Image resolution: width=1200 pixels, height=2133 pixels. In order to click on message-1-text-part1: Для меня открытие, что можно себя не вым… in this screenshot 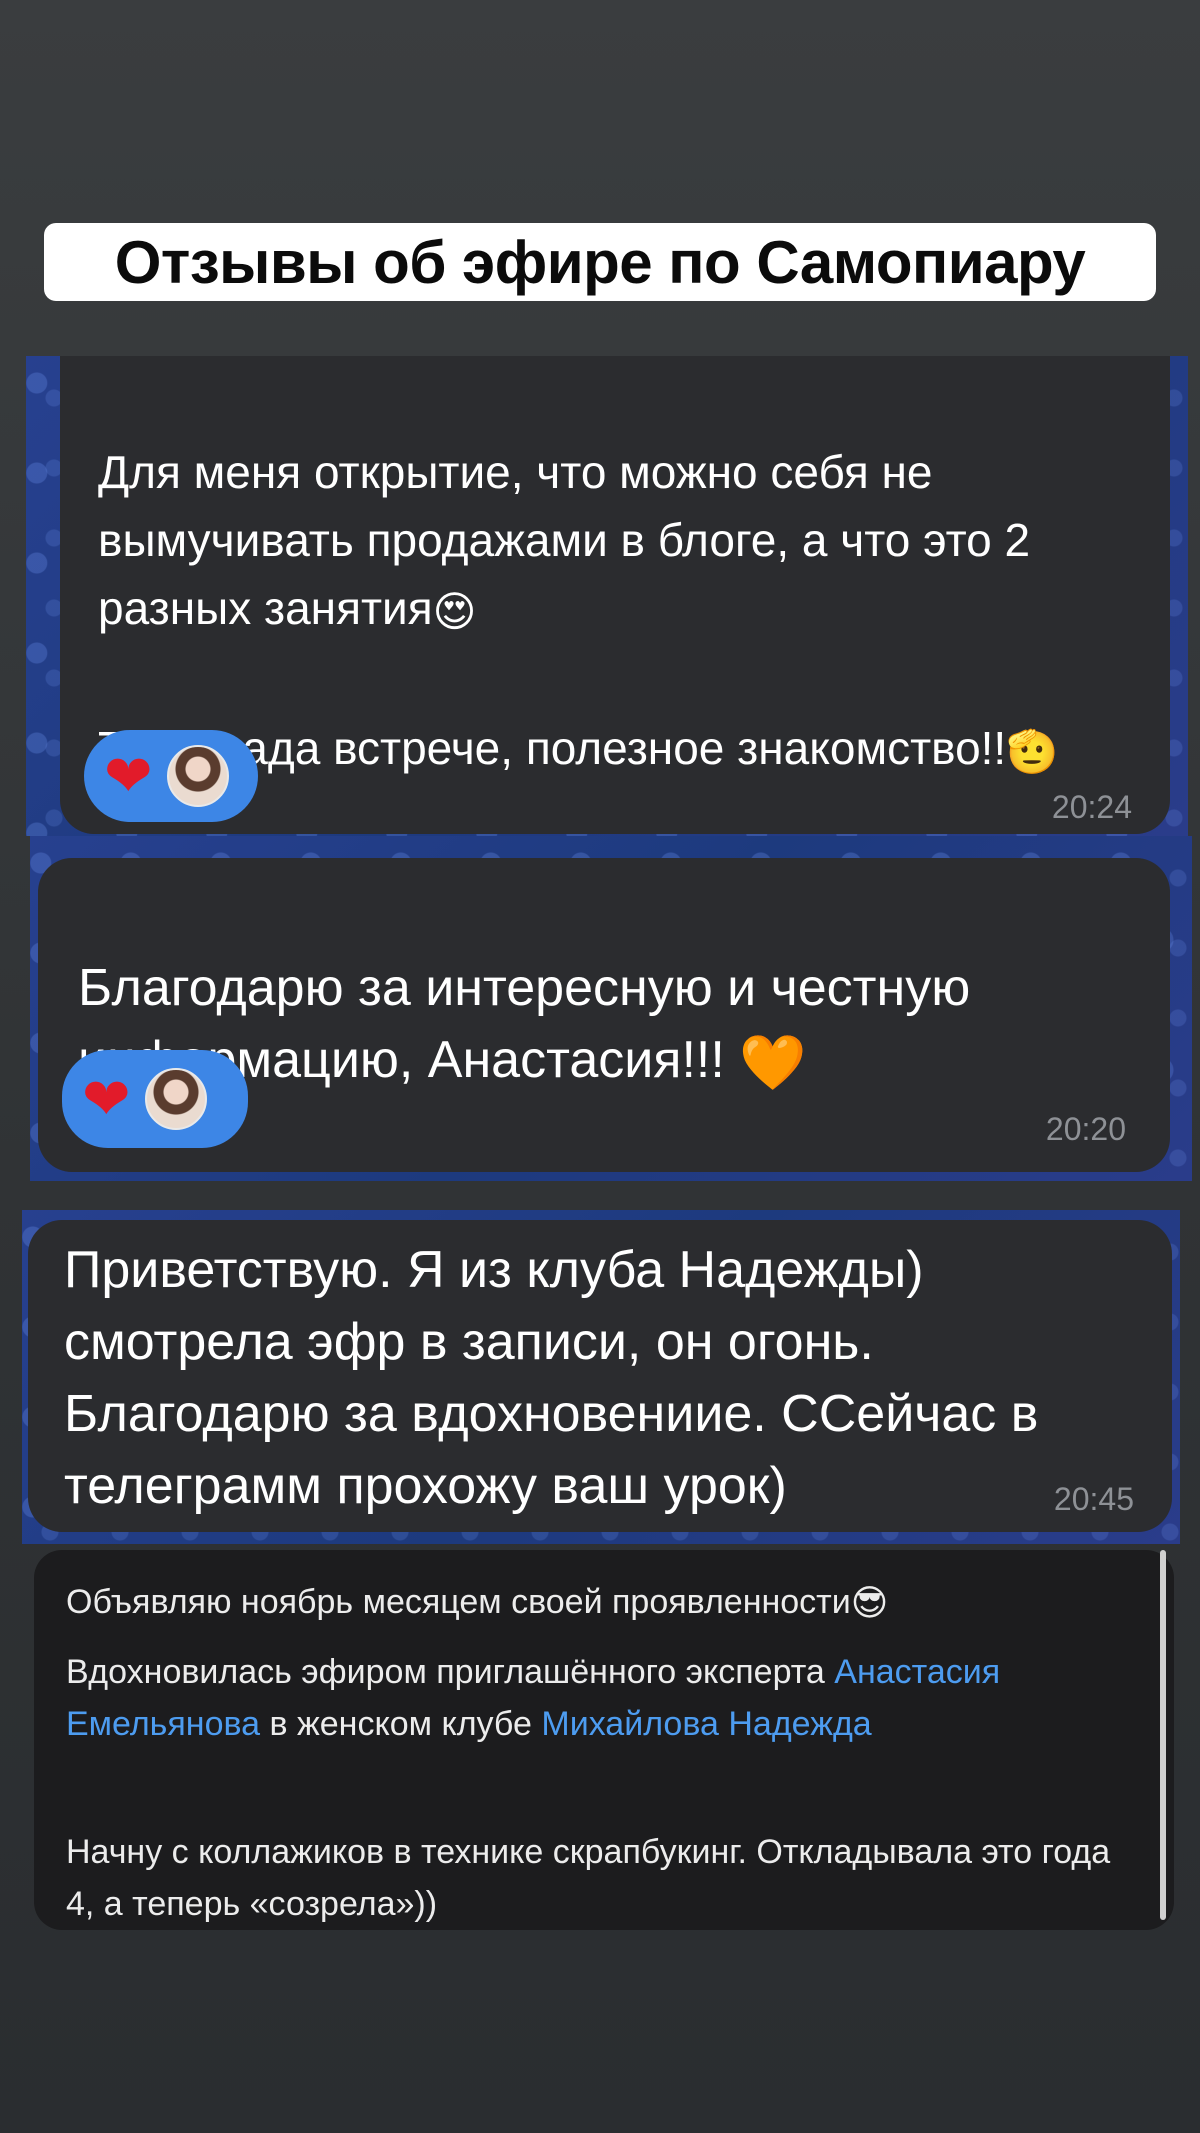, I will do `click(564, 540)`.